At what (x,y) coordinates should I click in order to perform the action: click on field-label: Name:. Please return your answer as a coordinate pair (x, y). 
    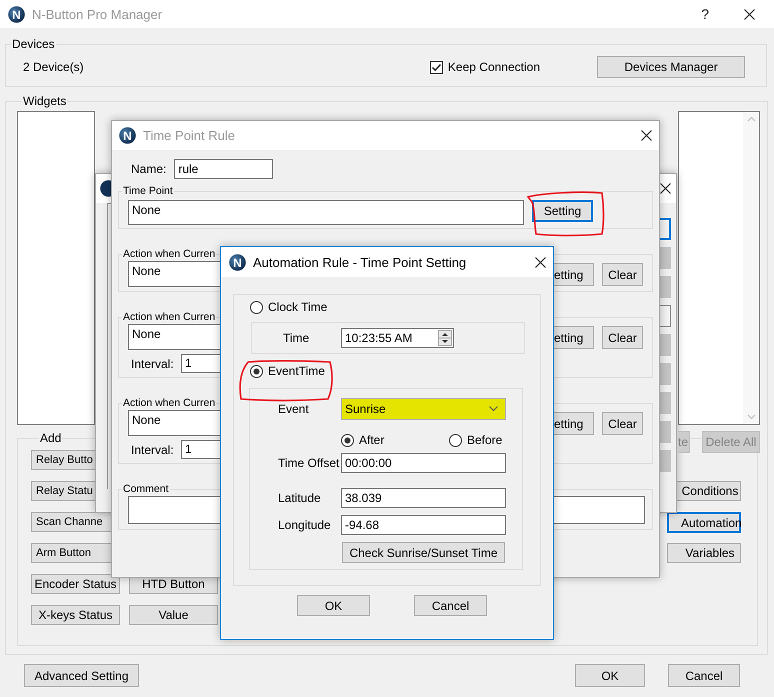
    Looking at the image, I should click on (148, 169).